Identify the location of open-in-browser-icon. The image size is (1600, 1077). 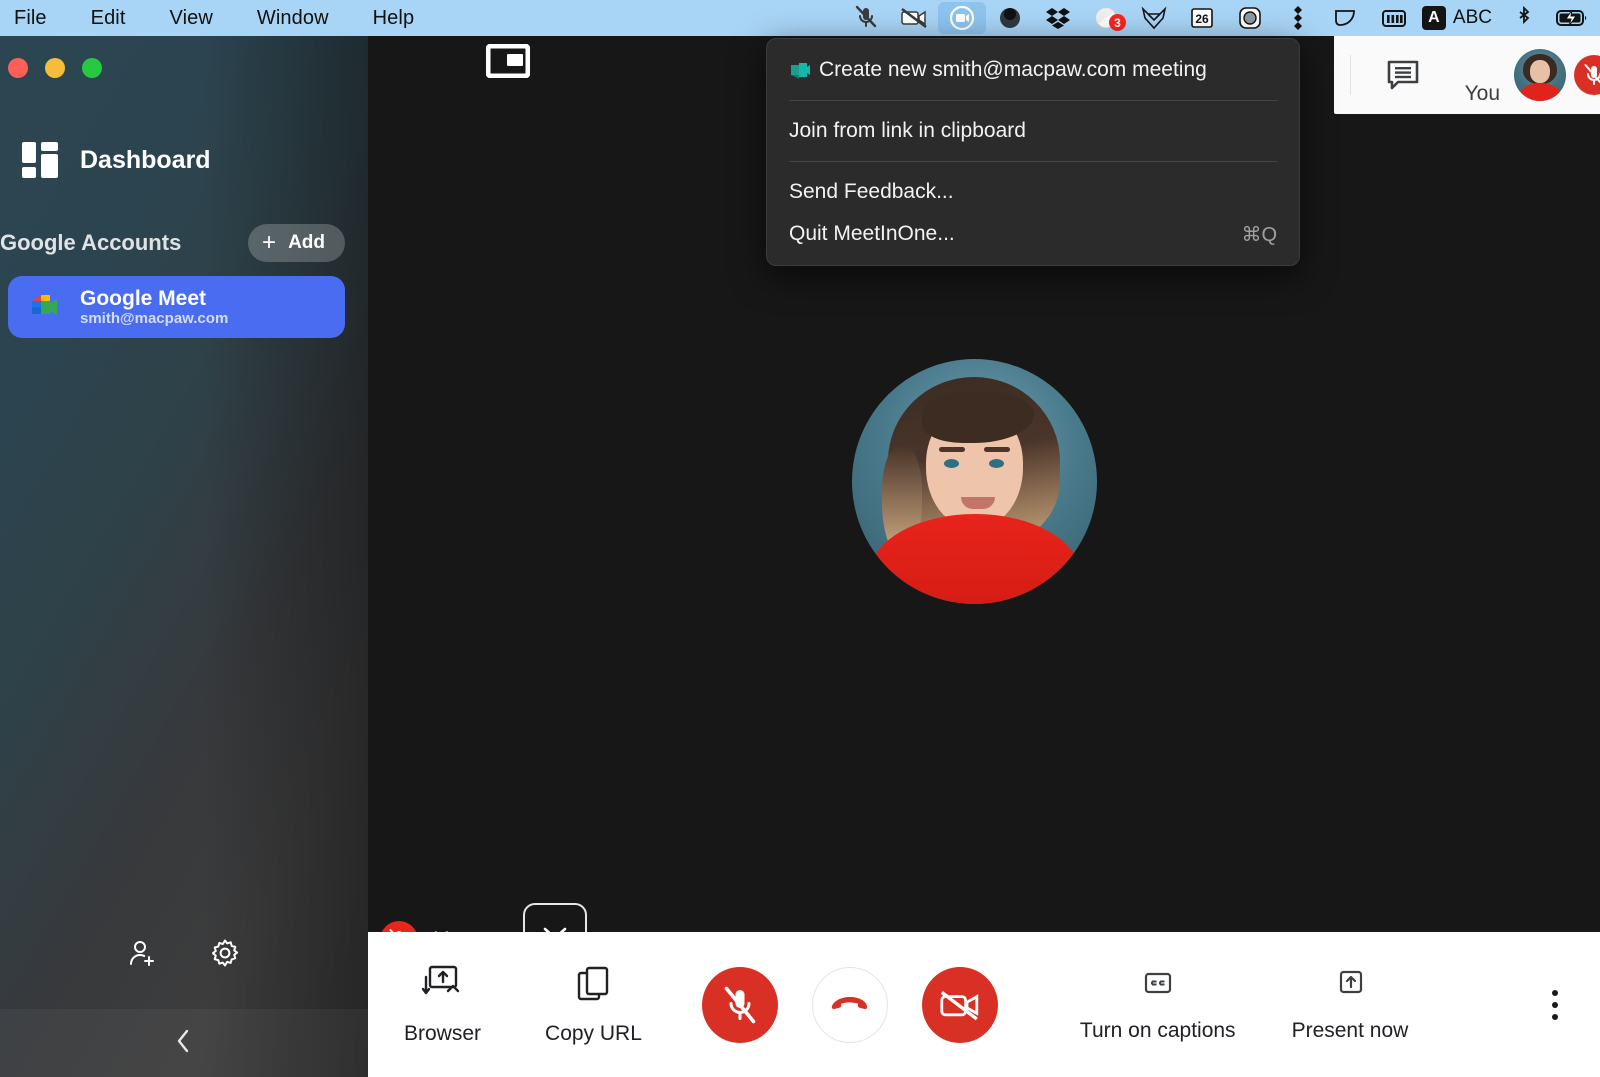
(443, 989).